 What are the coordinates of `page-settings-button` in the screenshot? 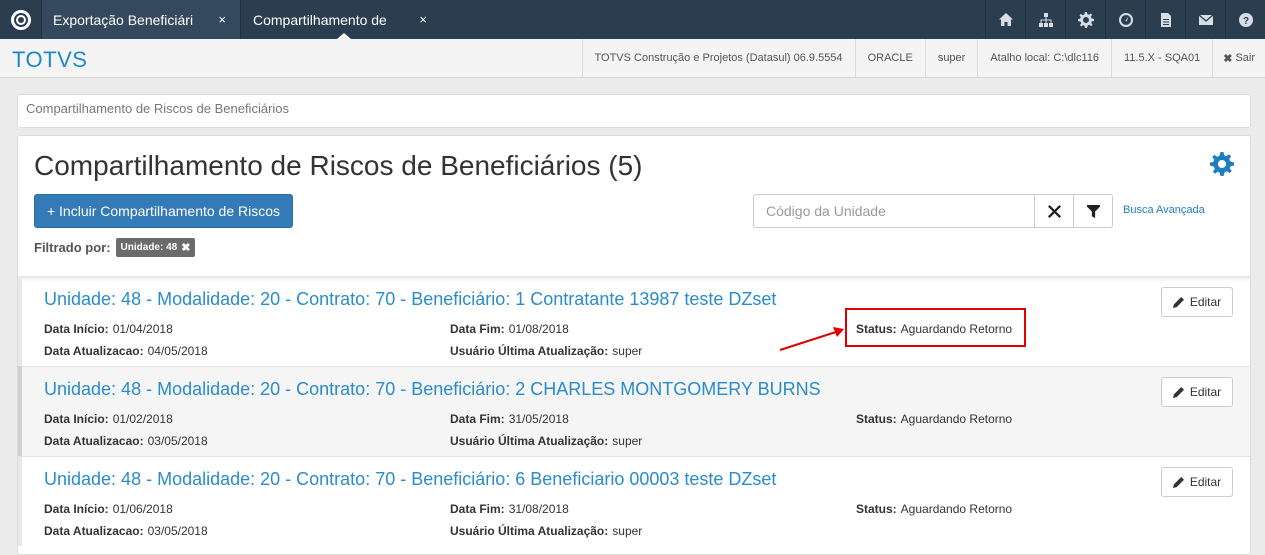 It's located at (1222, 164).